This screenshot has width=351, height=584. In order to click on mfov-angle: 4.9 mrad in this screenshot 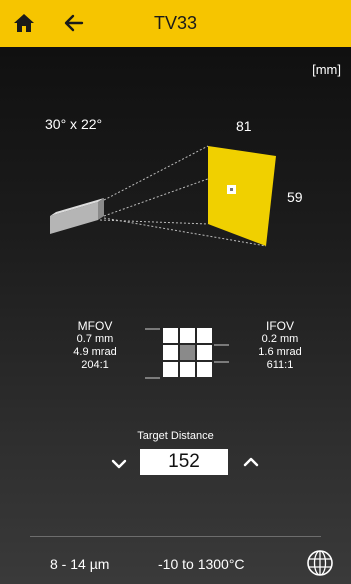, I will do `click(95, 352)`.